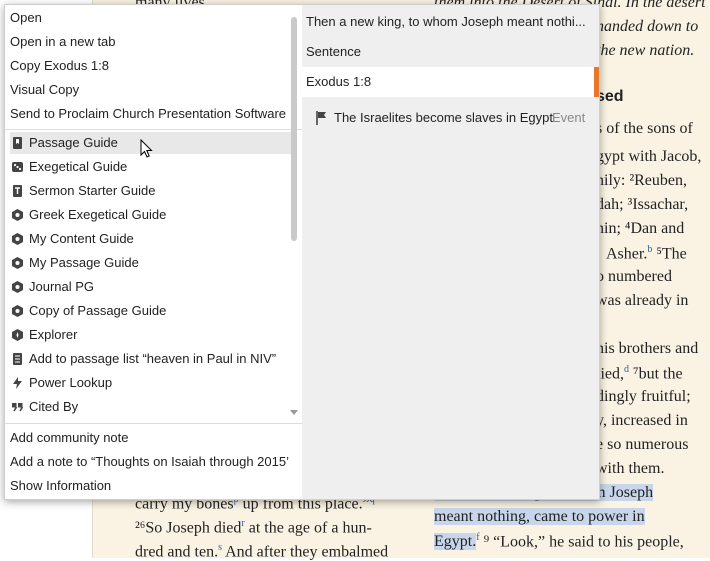 Image resolution: width=710 pixels, height=561 pixels. Describe the element at coordinates (17, 359) in the screenshot. I see `list-icon` at that location.